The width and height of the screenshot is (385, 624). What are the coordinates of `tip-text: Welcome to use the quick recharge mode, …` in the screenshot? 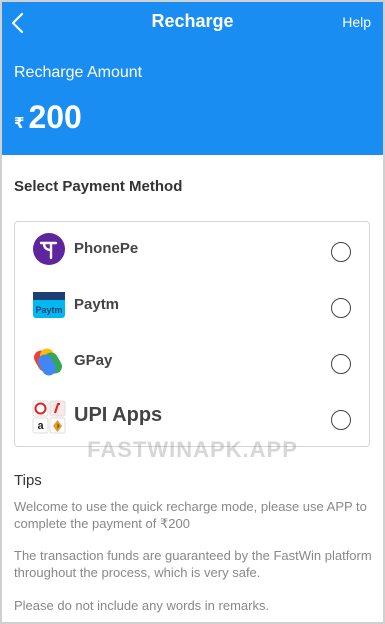 It's located at (190, 515).